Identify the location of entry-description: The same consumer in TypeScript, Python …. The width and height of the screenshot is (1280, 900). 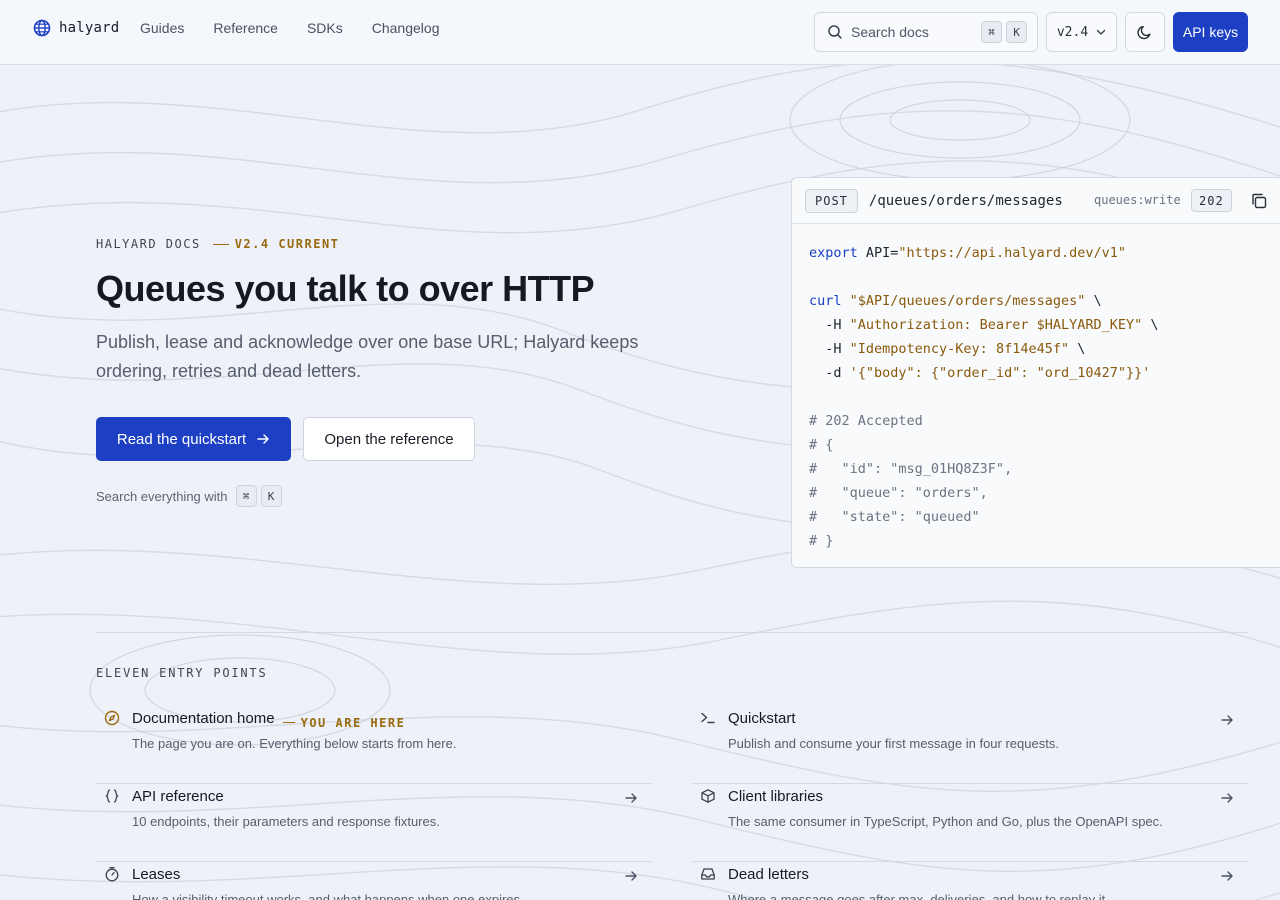
(945, 821).